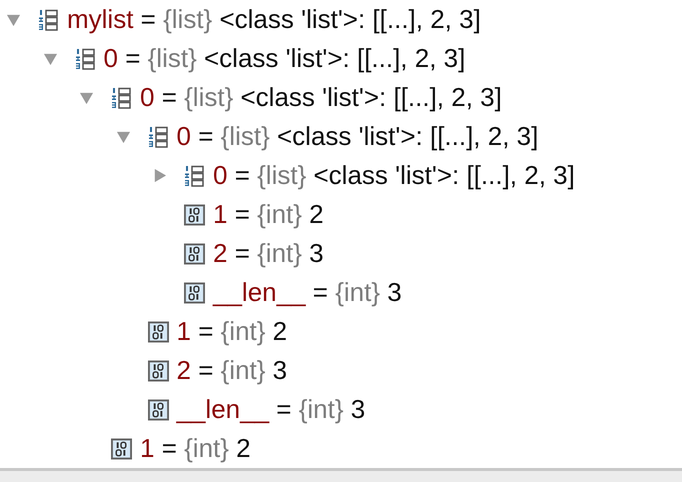 Image resolution: width=682 pixels, height=482 pixels. Describe the element at coordinates (159, 175) in the screenshot. I see `expand-arrow-icon` at that location.